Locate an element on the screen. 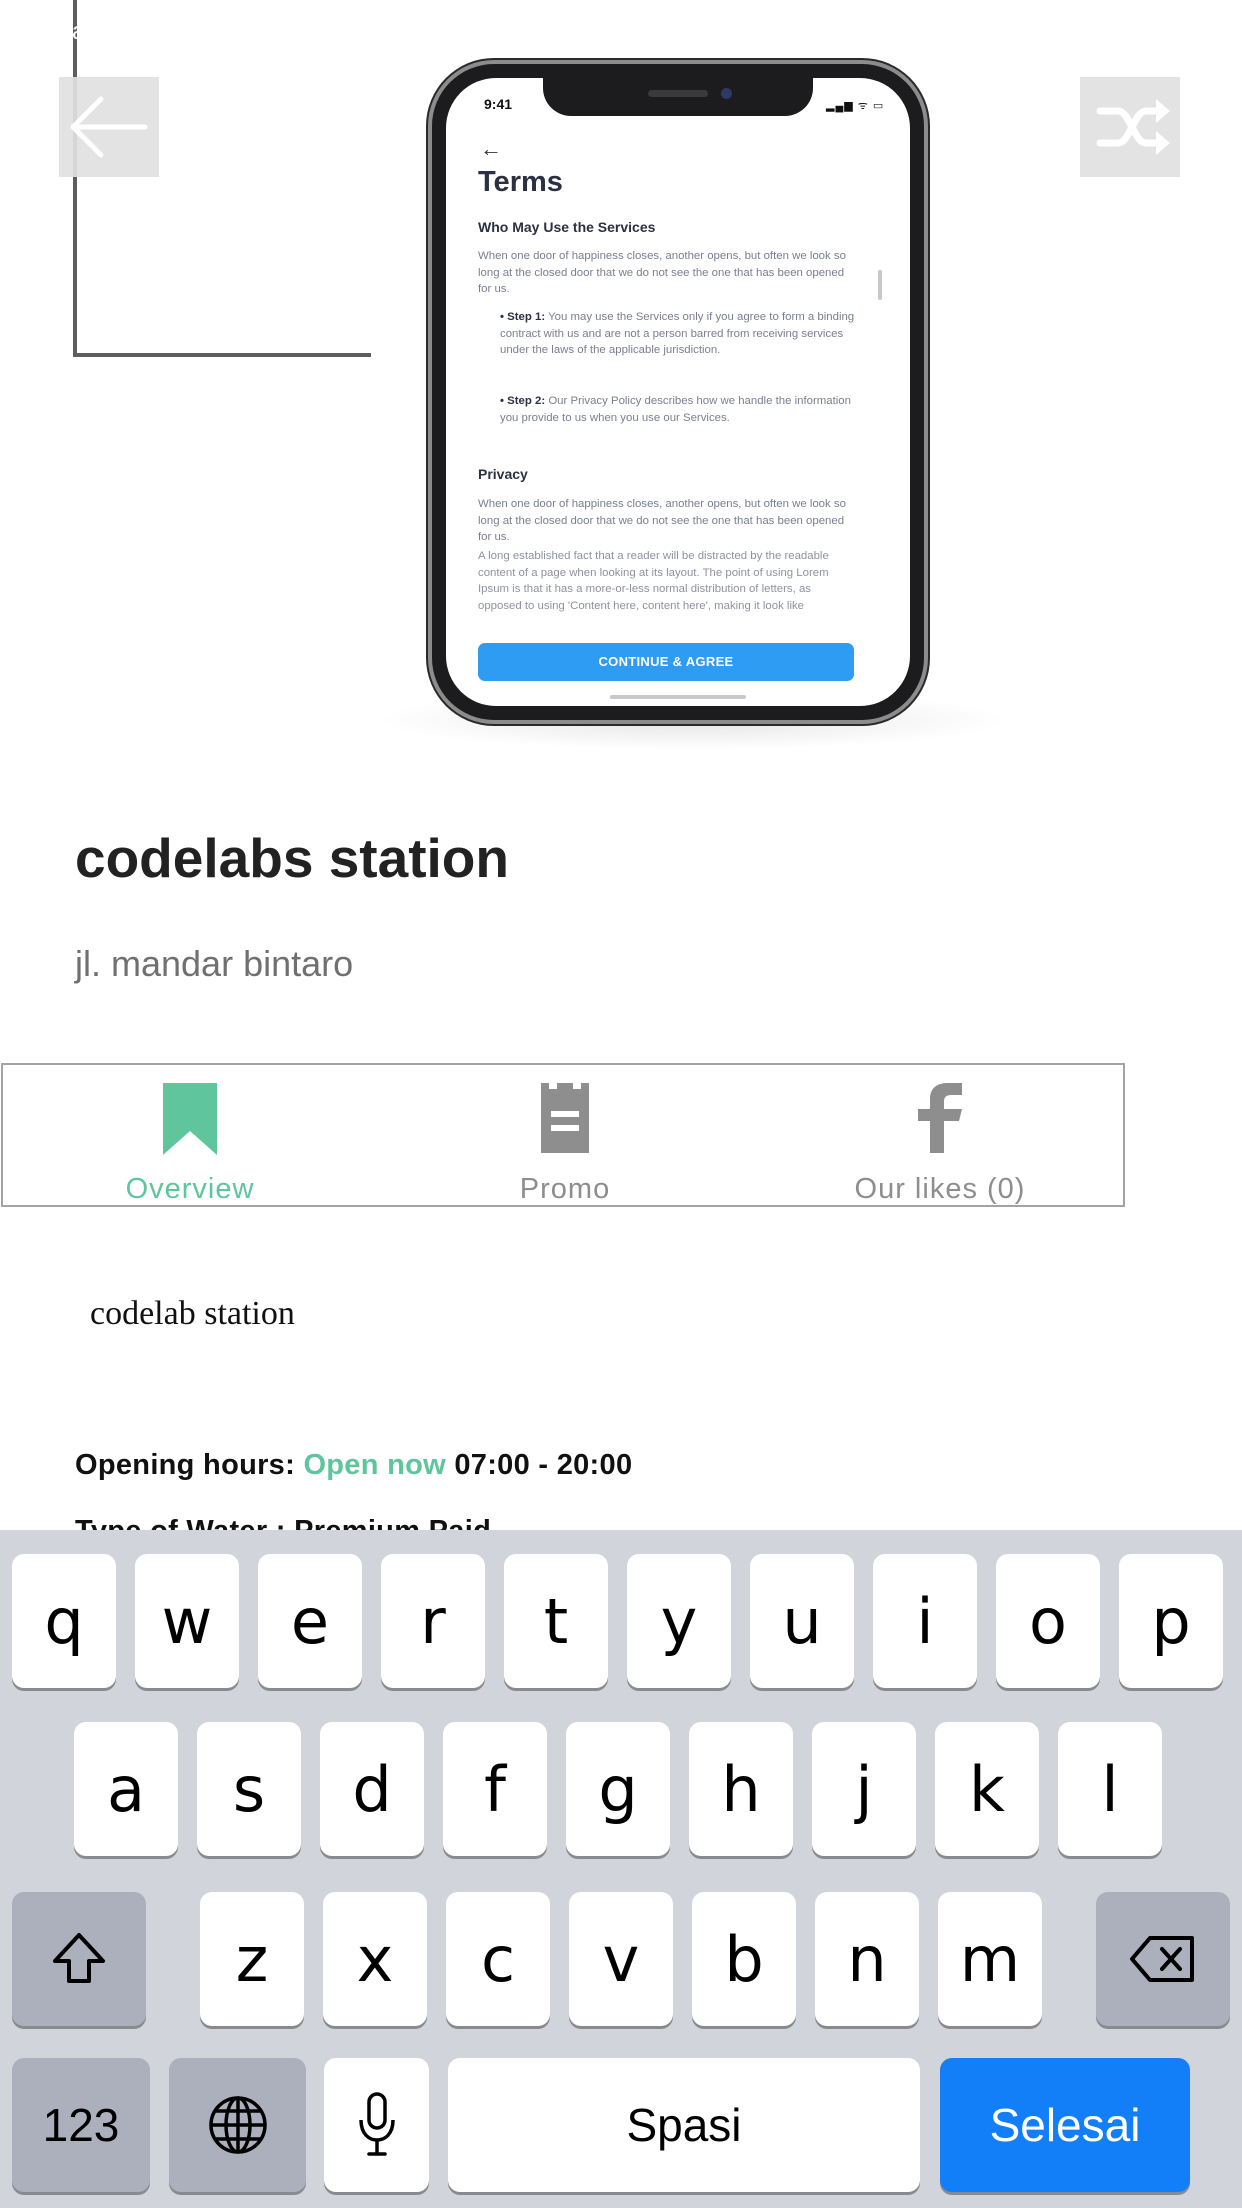 This screenshot has height=2208, width=1242. tab-overview-label: Overview is located at coordinates (190, 1189).